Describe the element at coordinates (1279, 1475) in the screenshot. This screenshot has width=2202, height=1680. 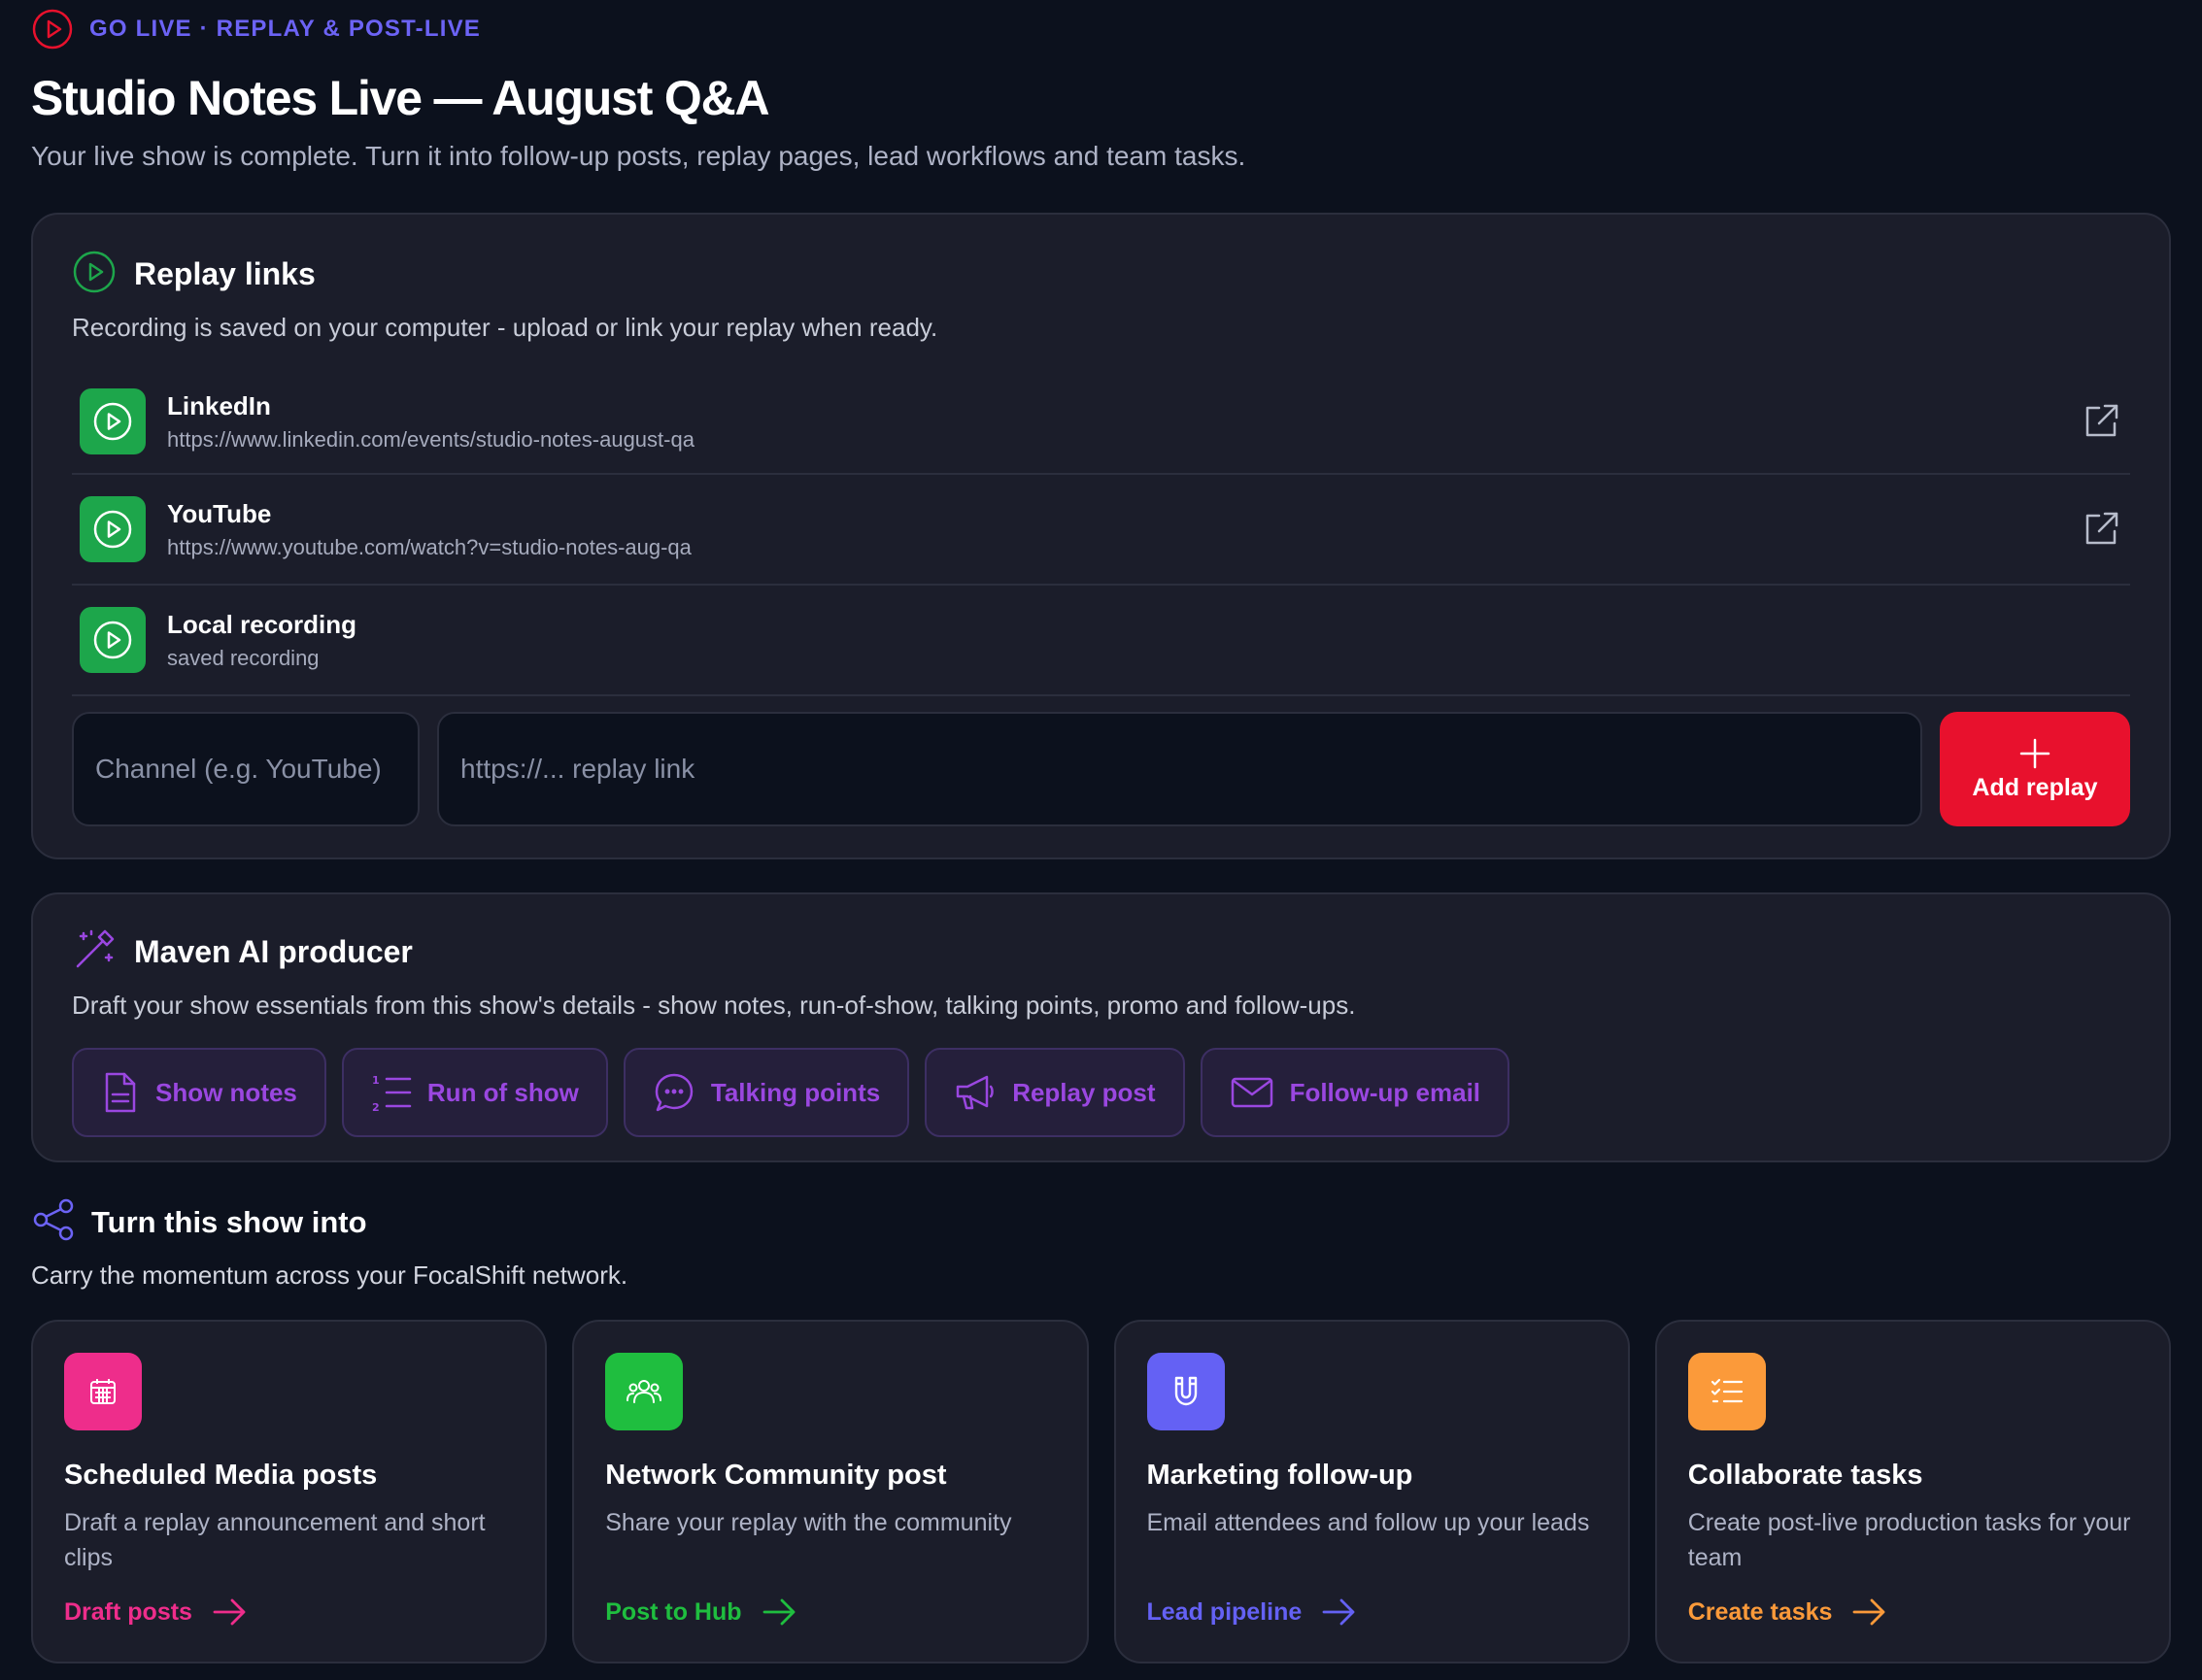
I see `card-title: Marketing follow-up` at that location.